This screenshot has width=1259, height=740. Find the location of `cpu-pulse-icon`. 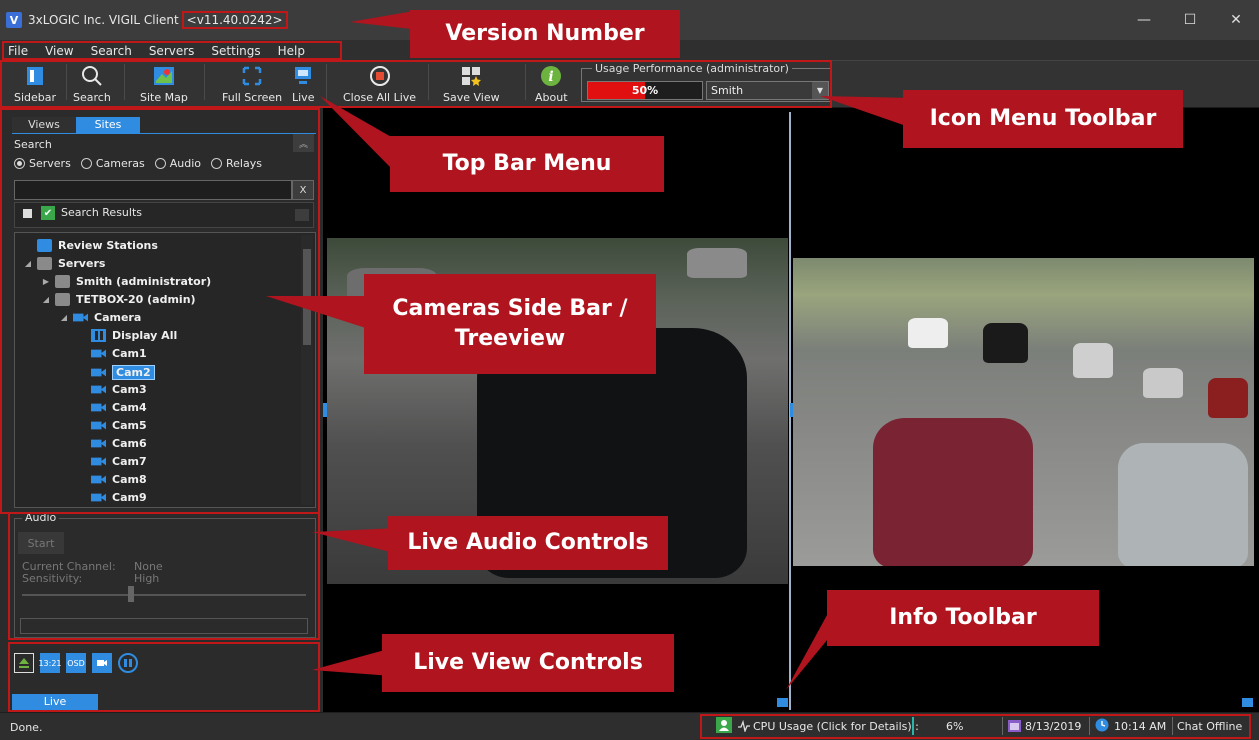

cpu-pulse-icon is located at coordinates (744, 727).